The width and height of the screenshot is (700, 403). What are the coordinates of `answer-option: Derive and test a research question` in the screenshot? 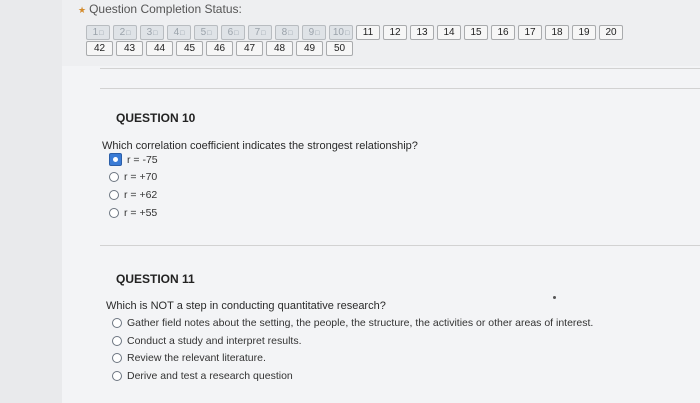 It's located at (202, 376).